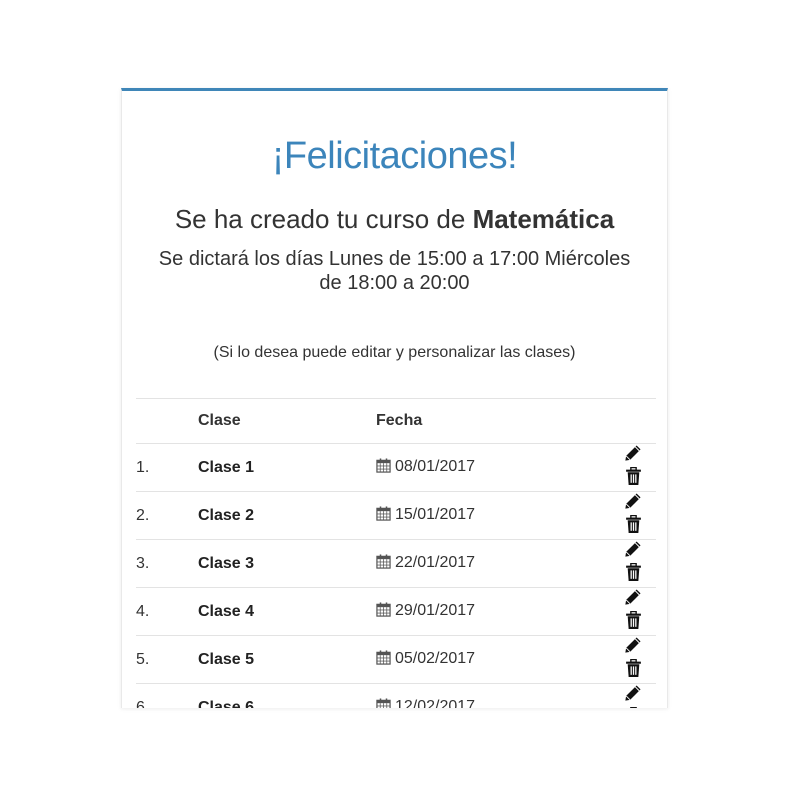 The height and width of the screenshot is (792, 789). Describe the element at coordinates (287, 659) in the screenshot. I see `class-name: Clase 5` at that location.